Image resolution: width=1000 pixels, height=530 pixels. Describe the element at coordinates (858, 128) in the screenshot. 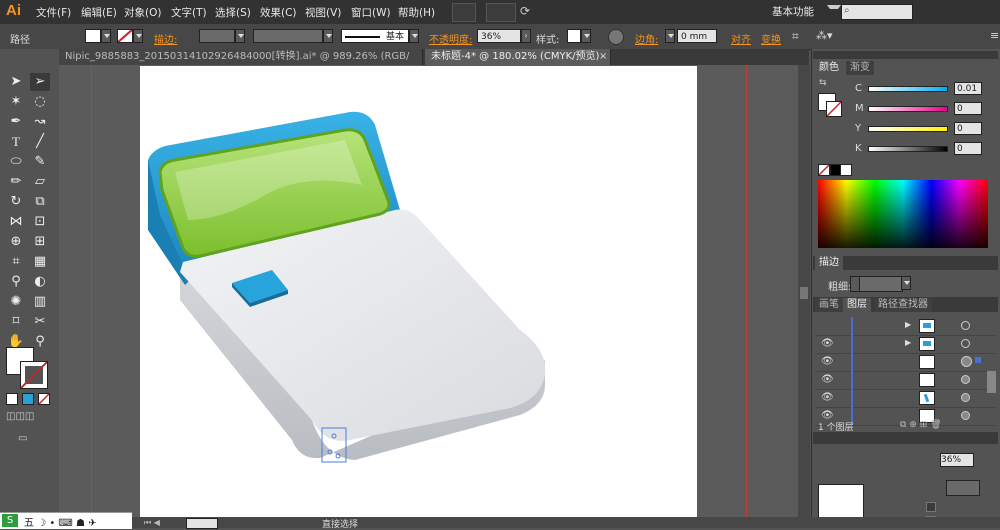

I see `channel-y-label: Y` at that location.